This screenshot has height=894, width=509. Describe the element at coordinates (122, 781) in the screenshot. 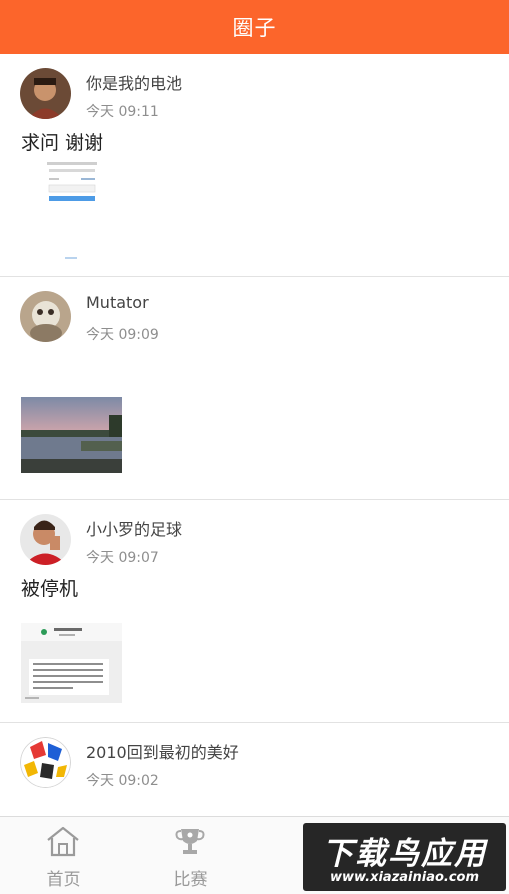

I see `post-time: 今天 09:02` at that location.